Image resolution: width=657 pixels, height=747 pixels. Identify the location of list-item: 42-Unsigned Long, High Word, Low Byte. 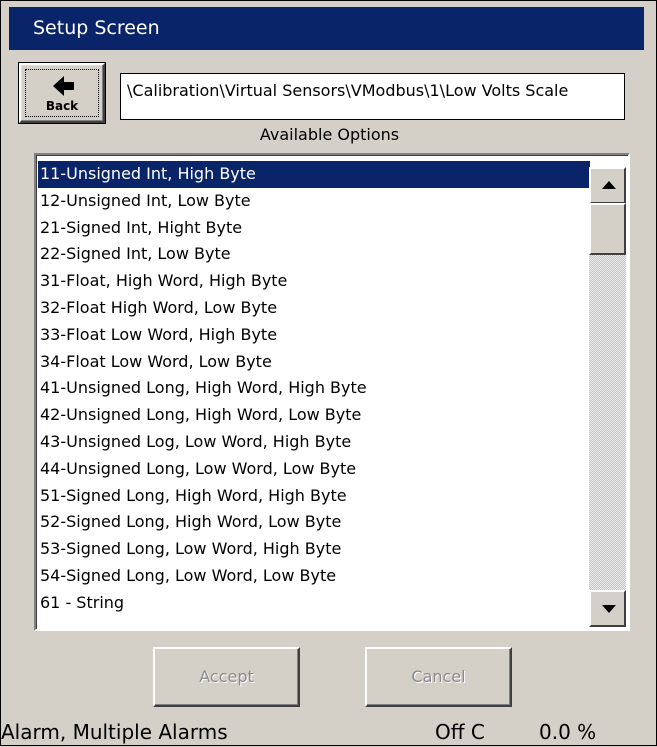
(314, 415).